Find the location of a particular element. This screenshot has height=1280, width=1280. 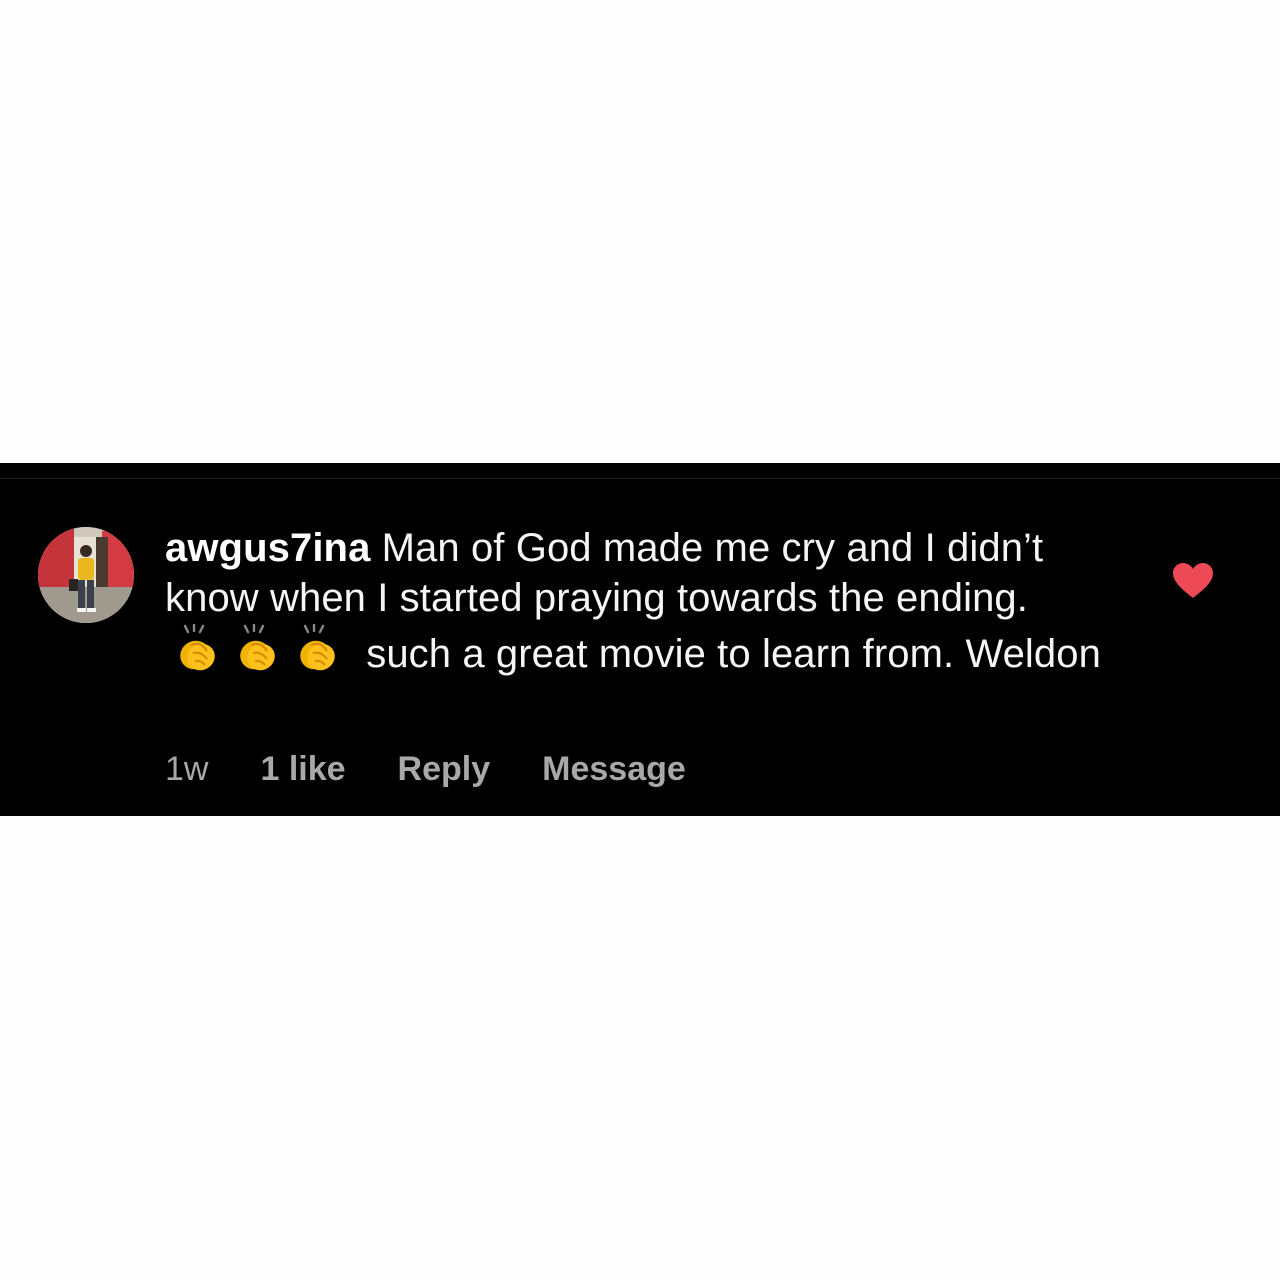

profile-photo-icon is located at coordinates (86, 575).